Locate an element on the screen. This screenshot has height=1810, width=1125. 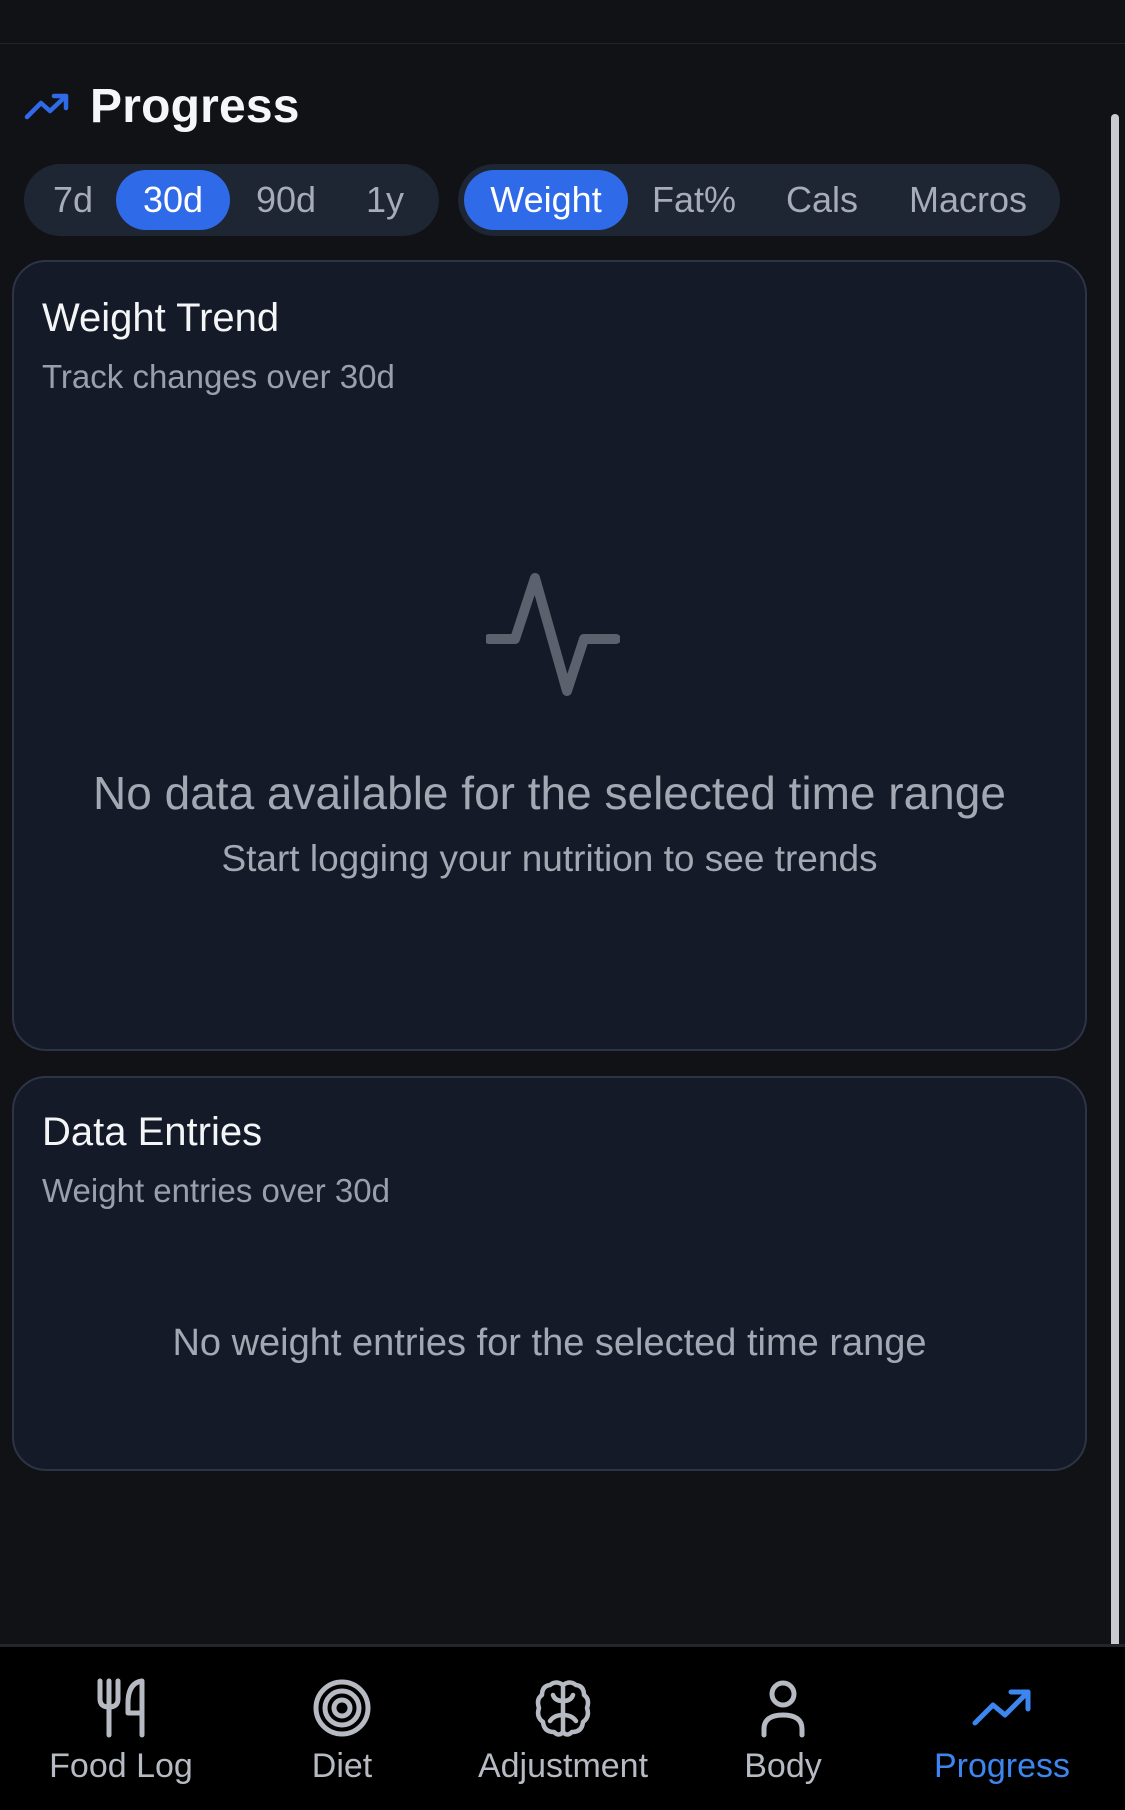
range-option-7d: 7d is located at coordinates (73, 200).